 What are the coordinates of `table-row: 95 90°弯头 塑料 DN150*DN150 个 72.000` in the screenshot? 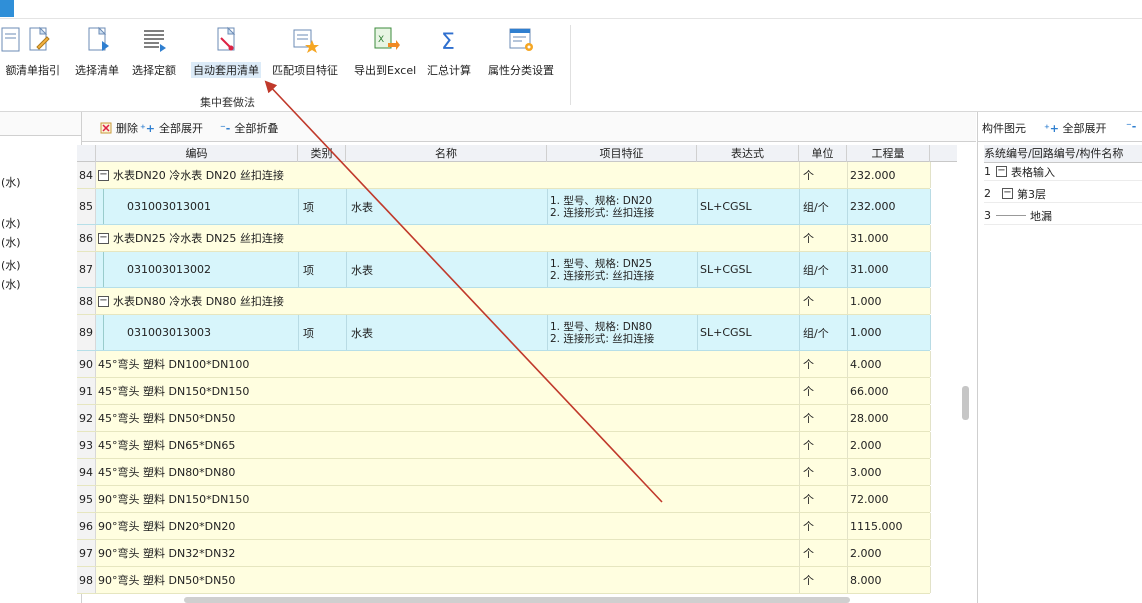 It's located at (504, 499).